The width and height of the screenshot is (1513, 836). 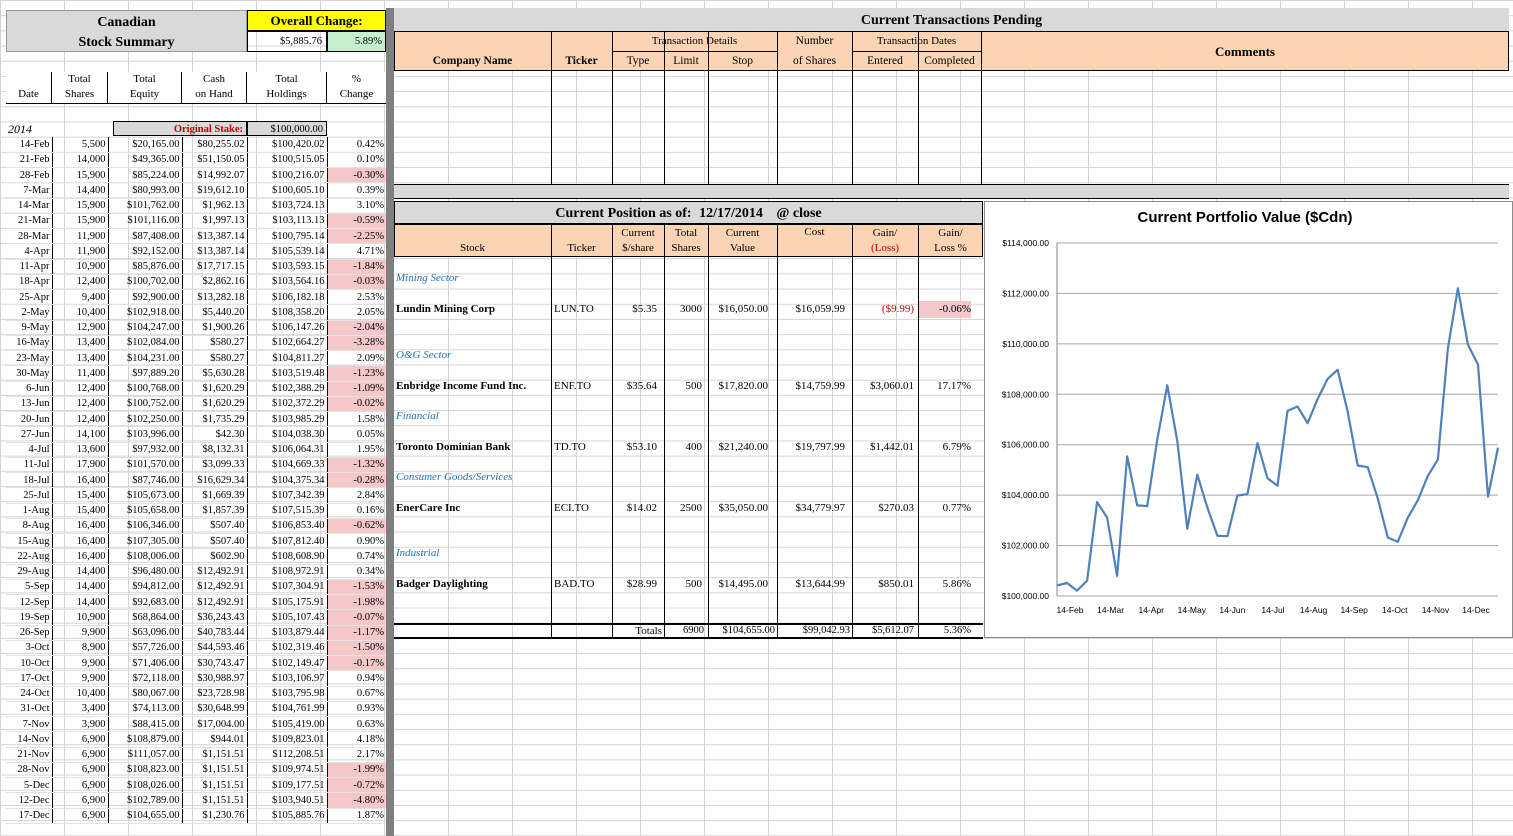 What do you see at coordinates (80, 678) in the screenshot?
I see `row-shares: 9,900` at bounding box center [80, 678].